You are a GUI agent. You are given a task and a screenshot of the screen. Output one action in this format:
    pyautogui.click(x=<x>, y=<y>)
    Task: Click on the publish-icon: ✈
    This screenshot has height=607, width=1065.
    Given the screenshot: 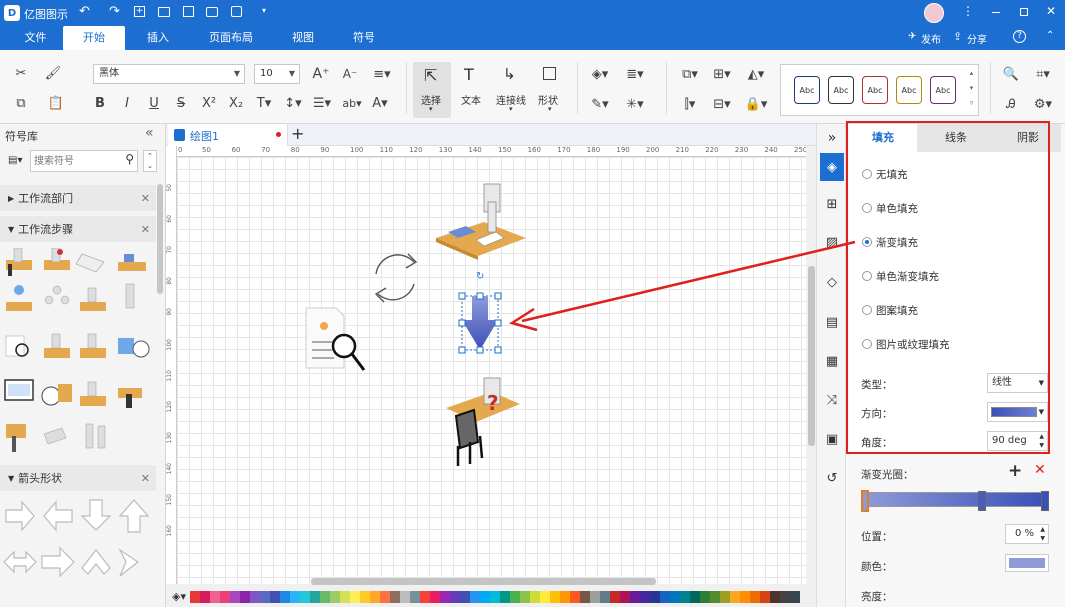 What is the action you would take?
    pyautogui.click(x=912, y=36)
    